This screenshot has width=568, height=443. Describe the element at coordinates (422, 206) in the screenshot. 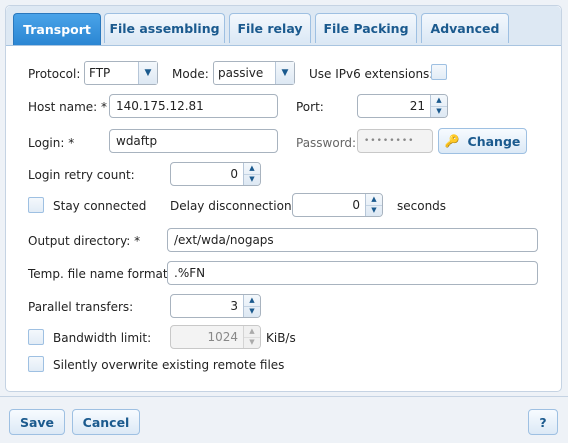

I see `seconds-label: seconds` at that location.